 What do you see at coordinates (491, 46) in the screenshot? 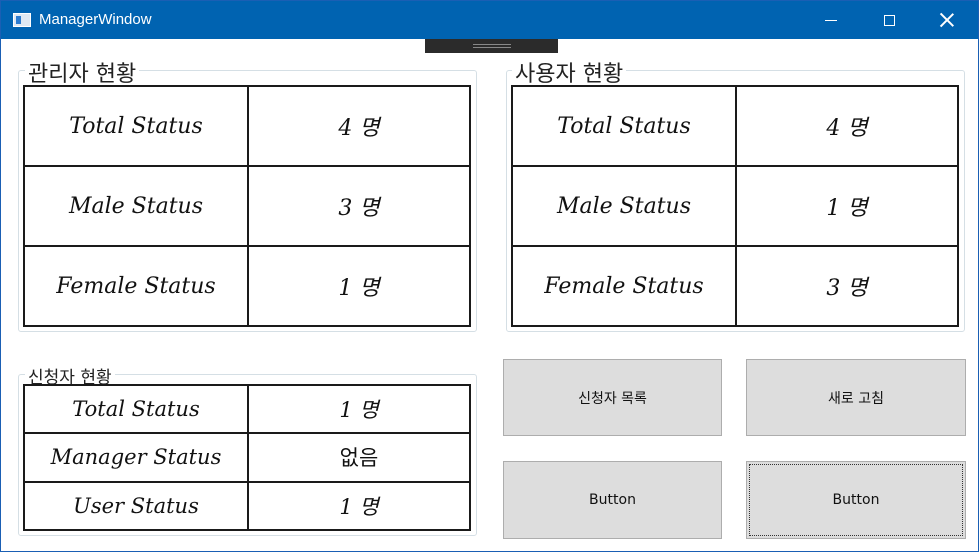
I see `drag-grip` at bounding box center [491, 46].